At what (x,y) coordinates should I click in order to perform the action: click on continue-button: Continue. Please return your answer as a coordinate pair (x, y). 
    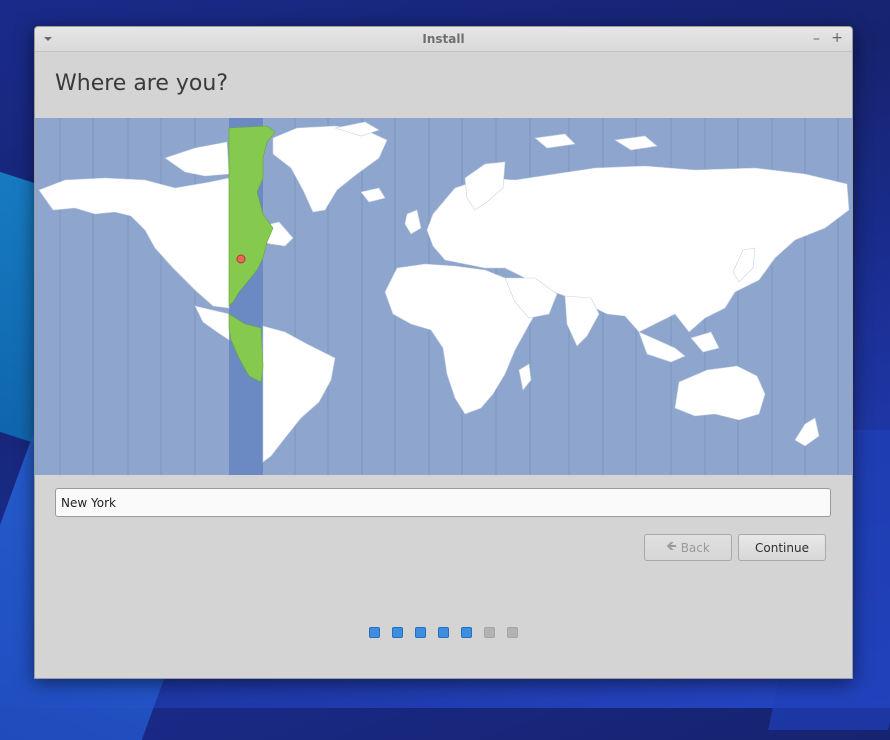
    Looking at the image, I should click on (782, 547).